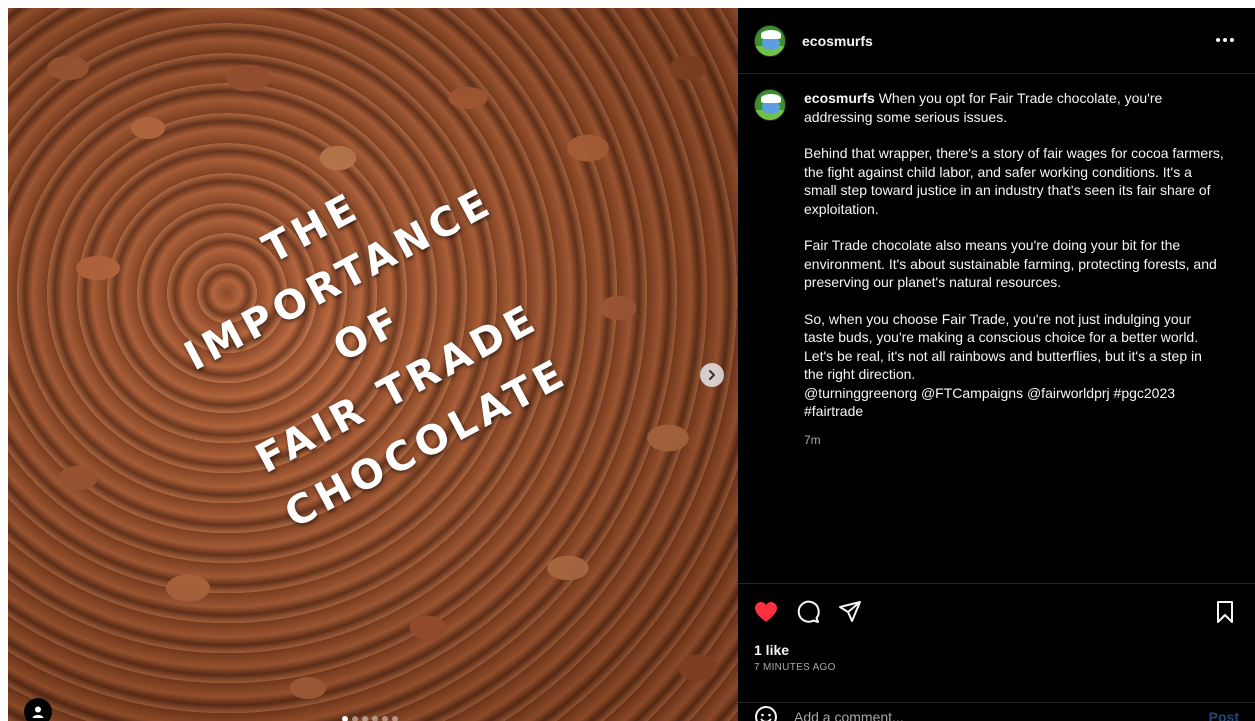 The image size is (1255, 721). I want to click on like-count: 1 like, so click(771, 650).